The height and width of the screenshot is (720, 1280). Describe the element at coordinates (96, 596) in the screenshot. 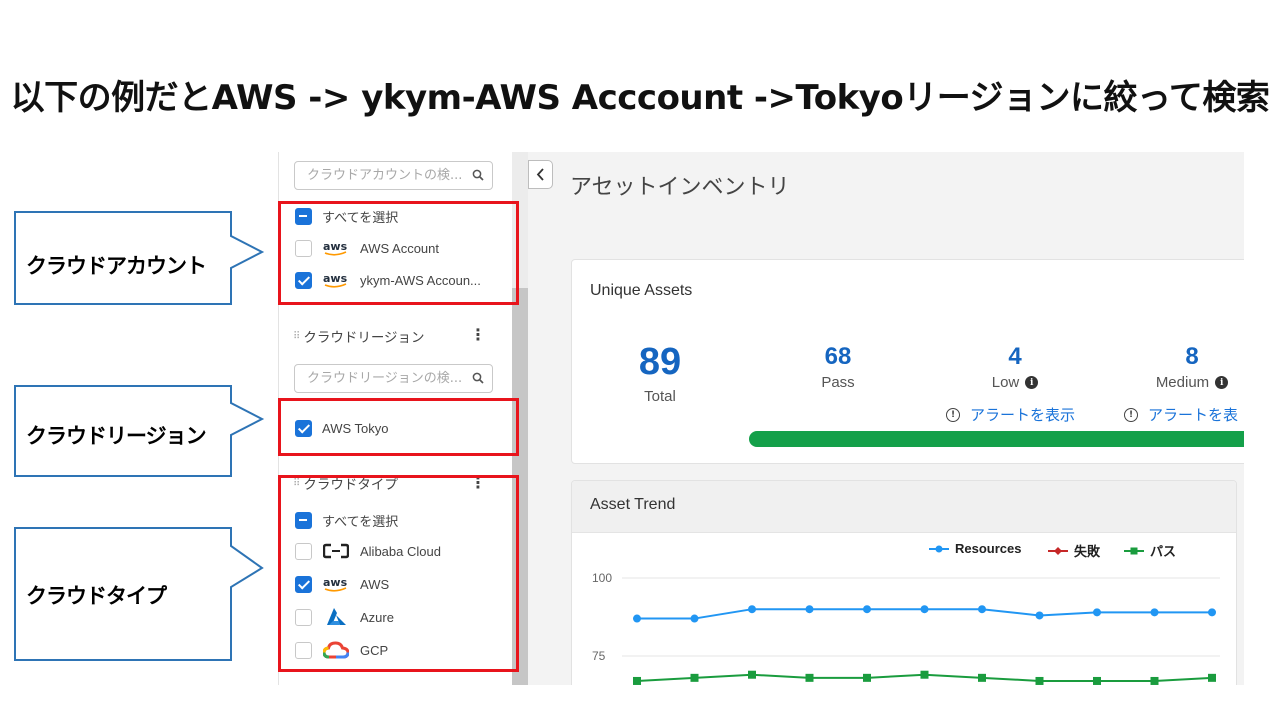

I see `callout-cloud-type: クラウドタイプ` at that location.